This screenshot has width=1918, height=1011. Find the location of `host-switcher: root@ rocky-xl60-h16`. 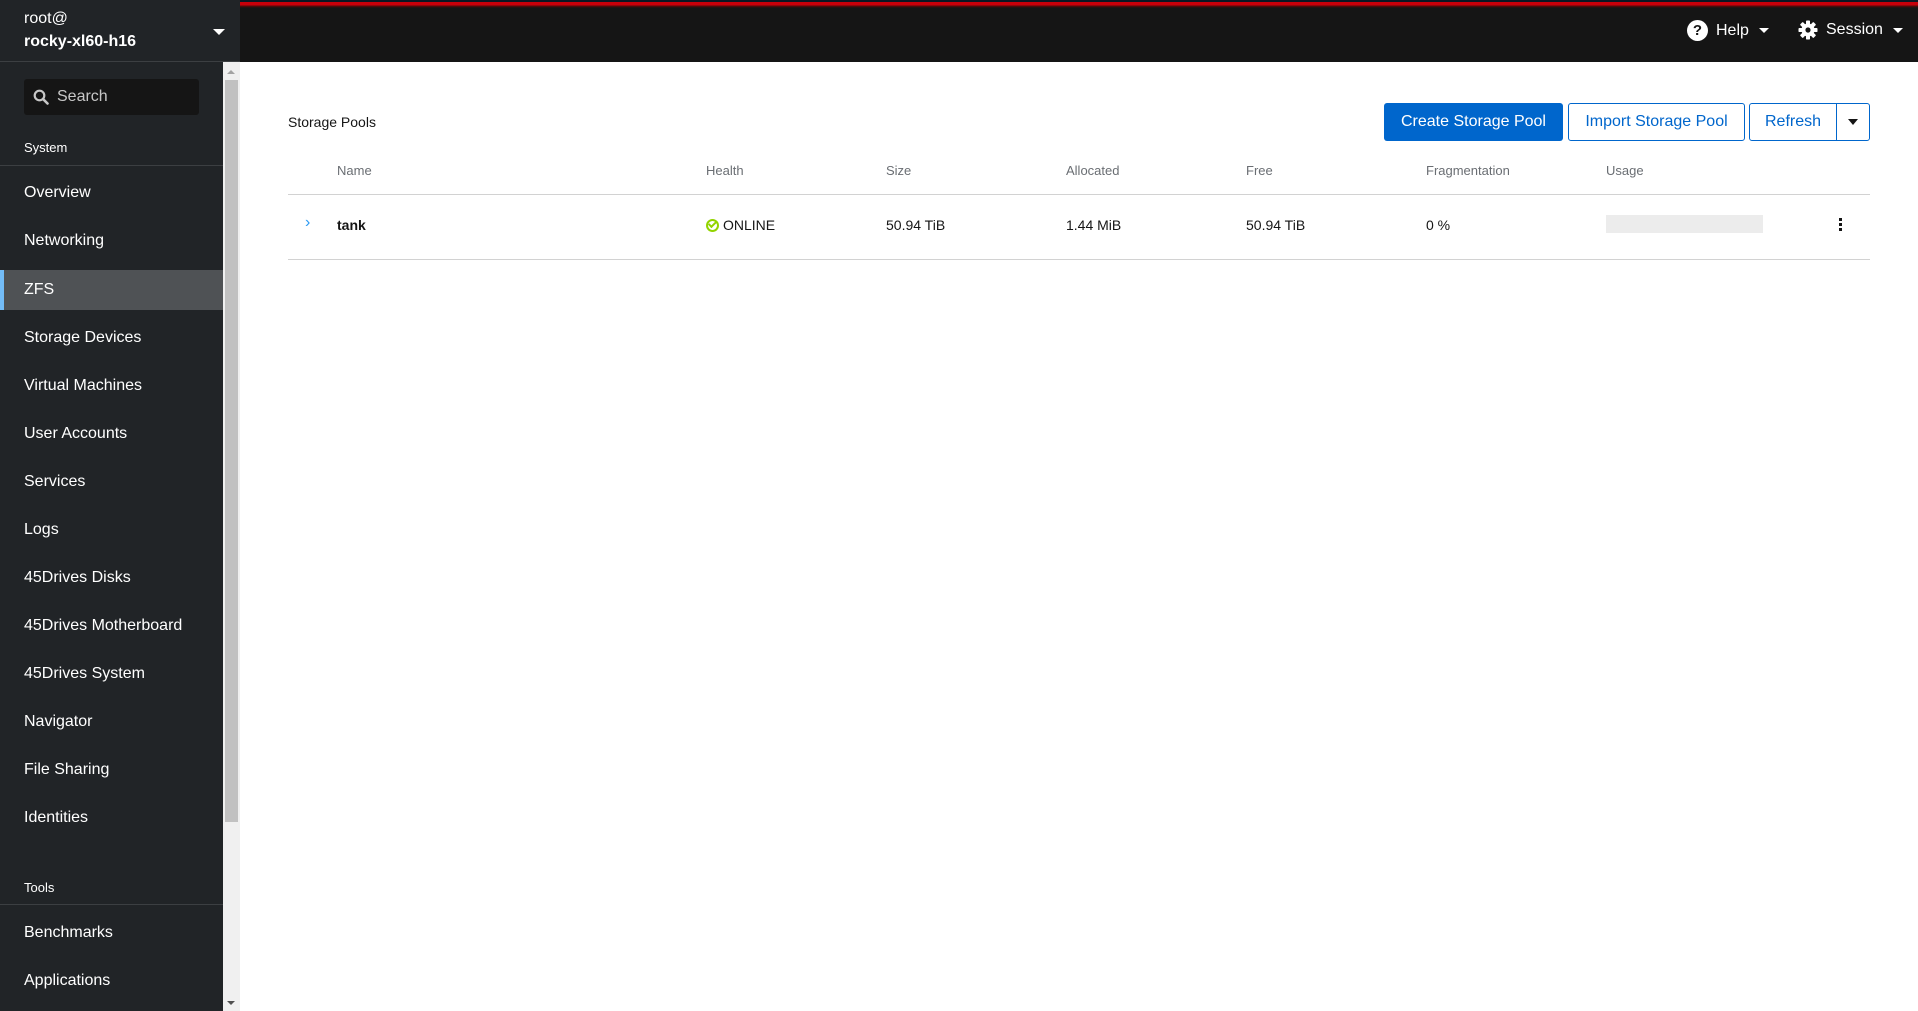

host-switcher: root@ rocky-xl60-h16 is located at coordinates (120, 31).